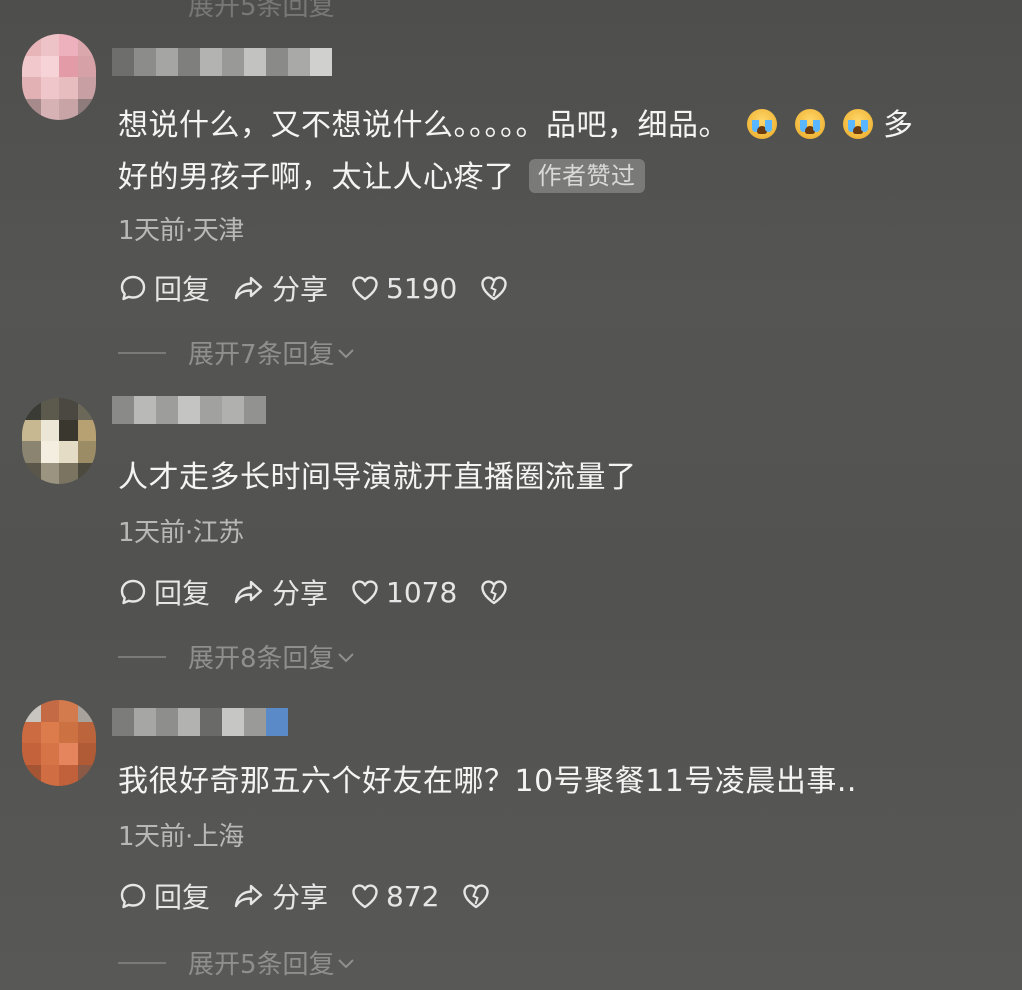 This screenshot has width=1022, height=990. Describe the element at coordinates (261, 965) in the screenshot. I see `expand-replies-label: 展开5条回复` at that location.